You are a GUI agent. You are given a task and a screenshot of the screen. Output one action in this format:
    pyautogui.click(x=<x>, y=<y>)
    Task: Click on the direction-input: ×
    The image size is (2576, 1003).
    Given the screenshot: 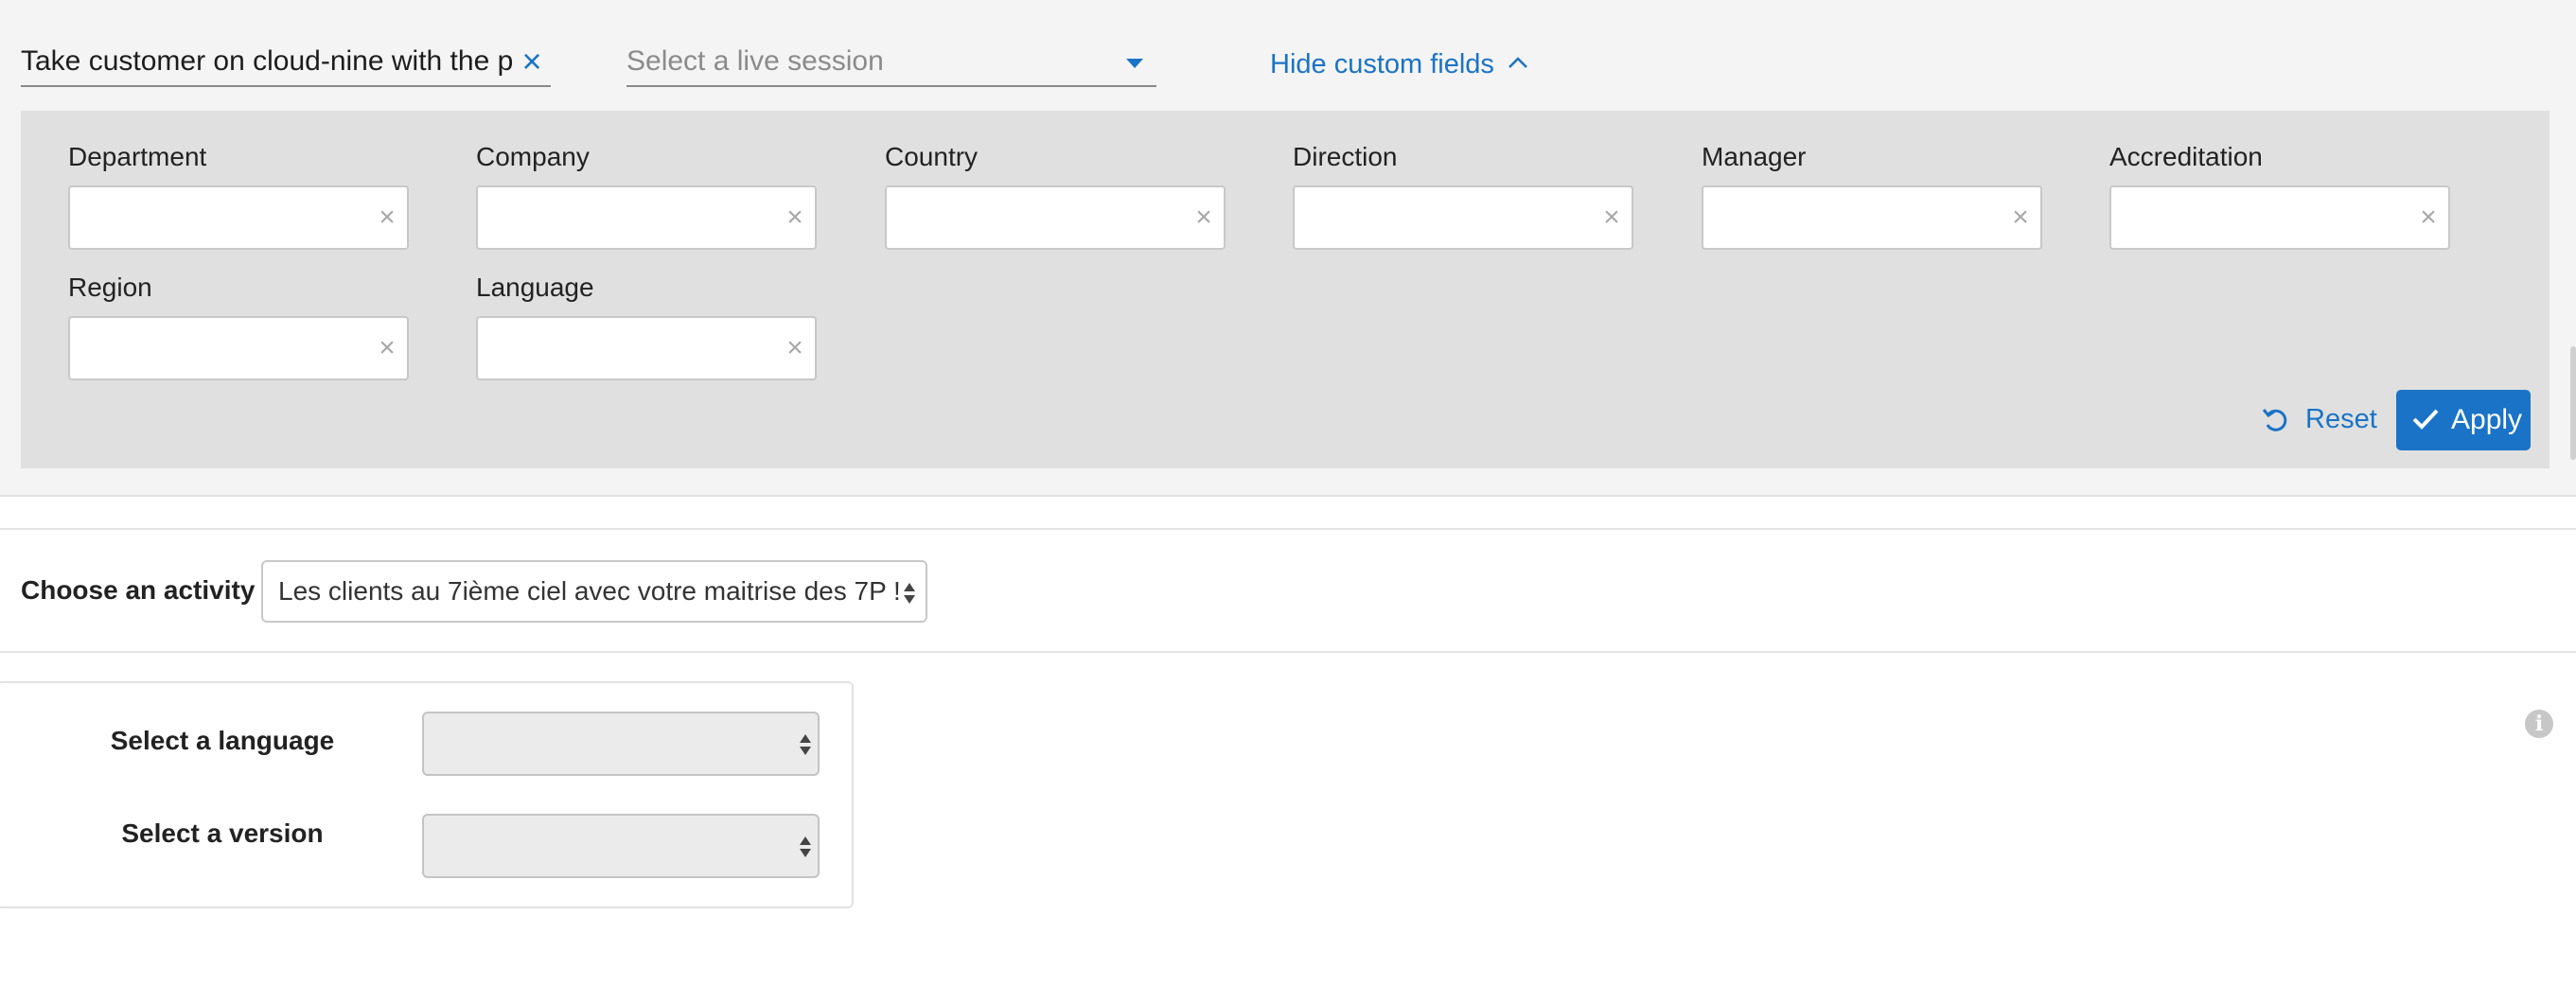 What is the action you would take?
    pyautogui.click(x=1463, y=217)
    